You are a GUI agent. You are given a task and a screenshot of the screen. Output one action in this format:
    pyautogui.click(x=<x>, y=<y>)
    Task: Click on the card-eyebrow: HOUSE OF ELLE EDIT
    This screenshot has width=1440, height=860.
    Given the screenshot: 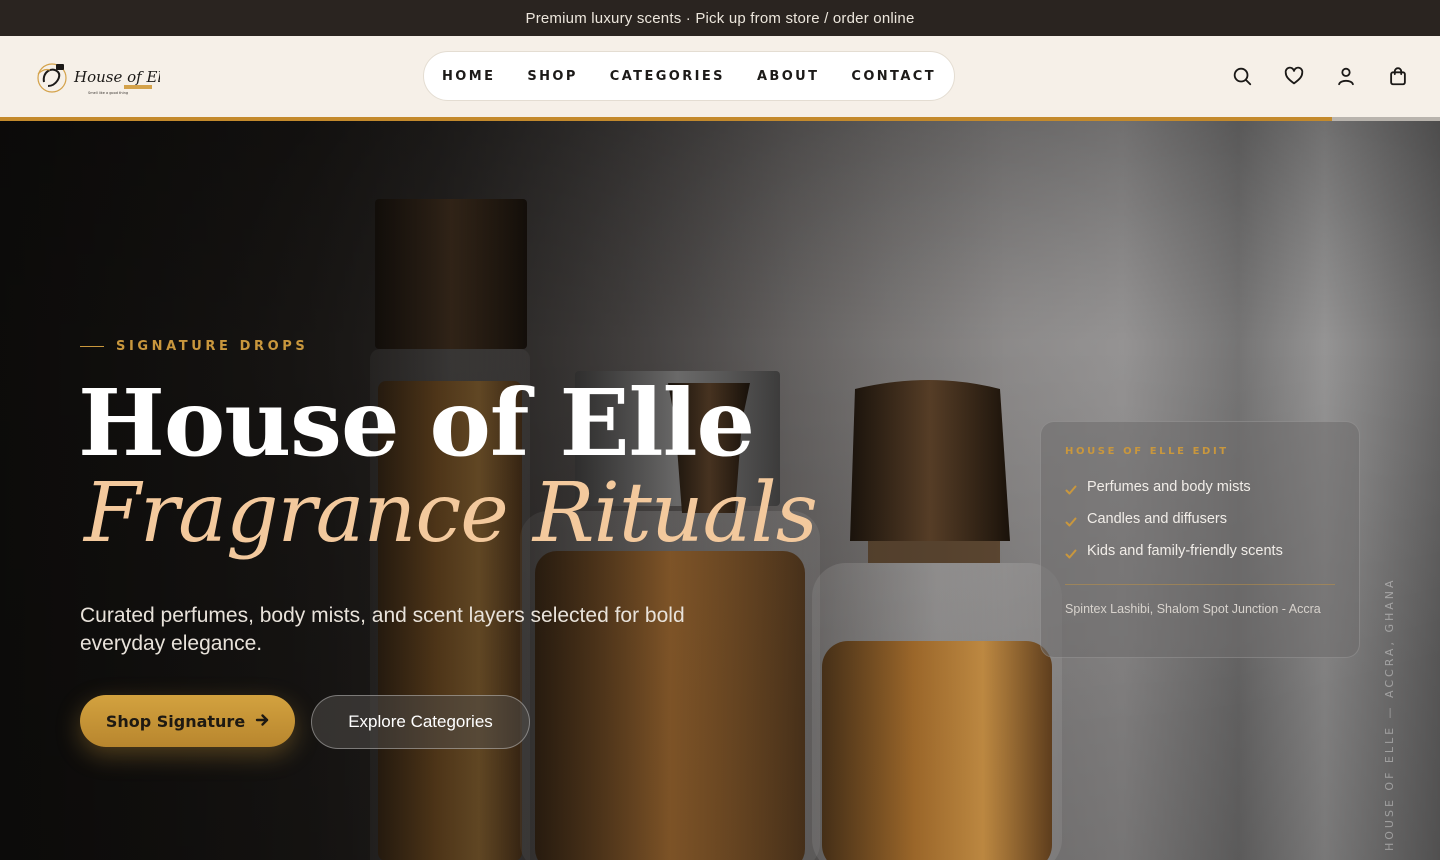 What is the action you would take?
    pyautogui.click(x=1147, y=451)
    